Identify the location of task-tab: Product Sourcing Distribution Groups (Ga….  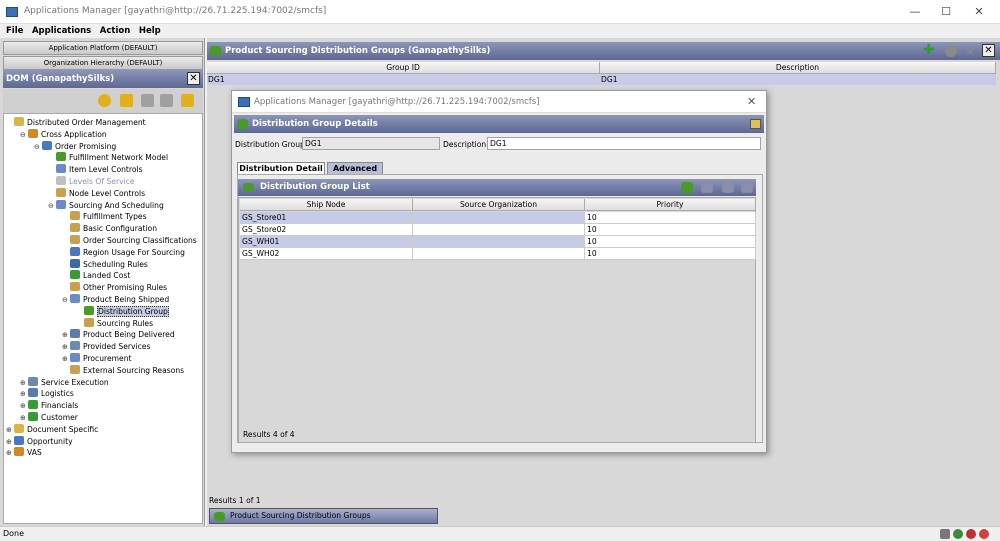
(323, 521).